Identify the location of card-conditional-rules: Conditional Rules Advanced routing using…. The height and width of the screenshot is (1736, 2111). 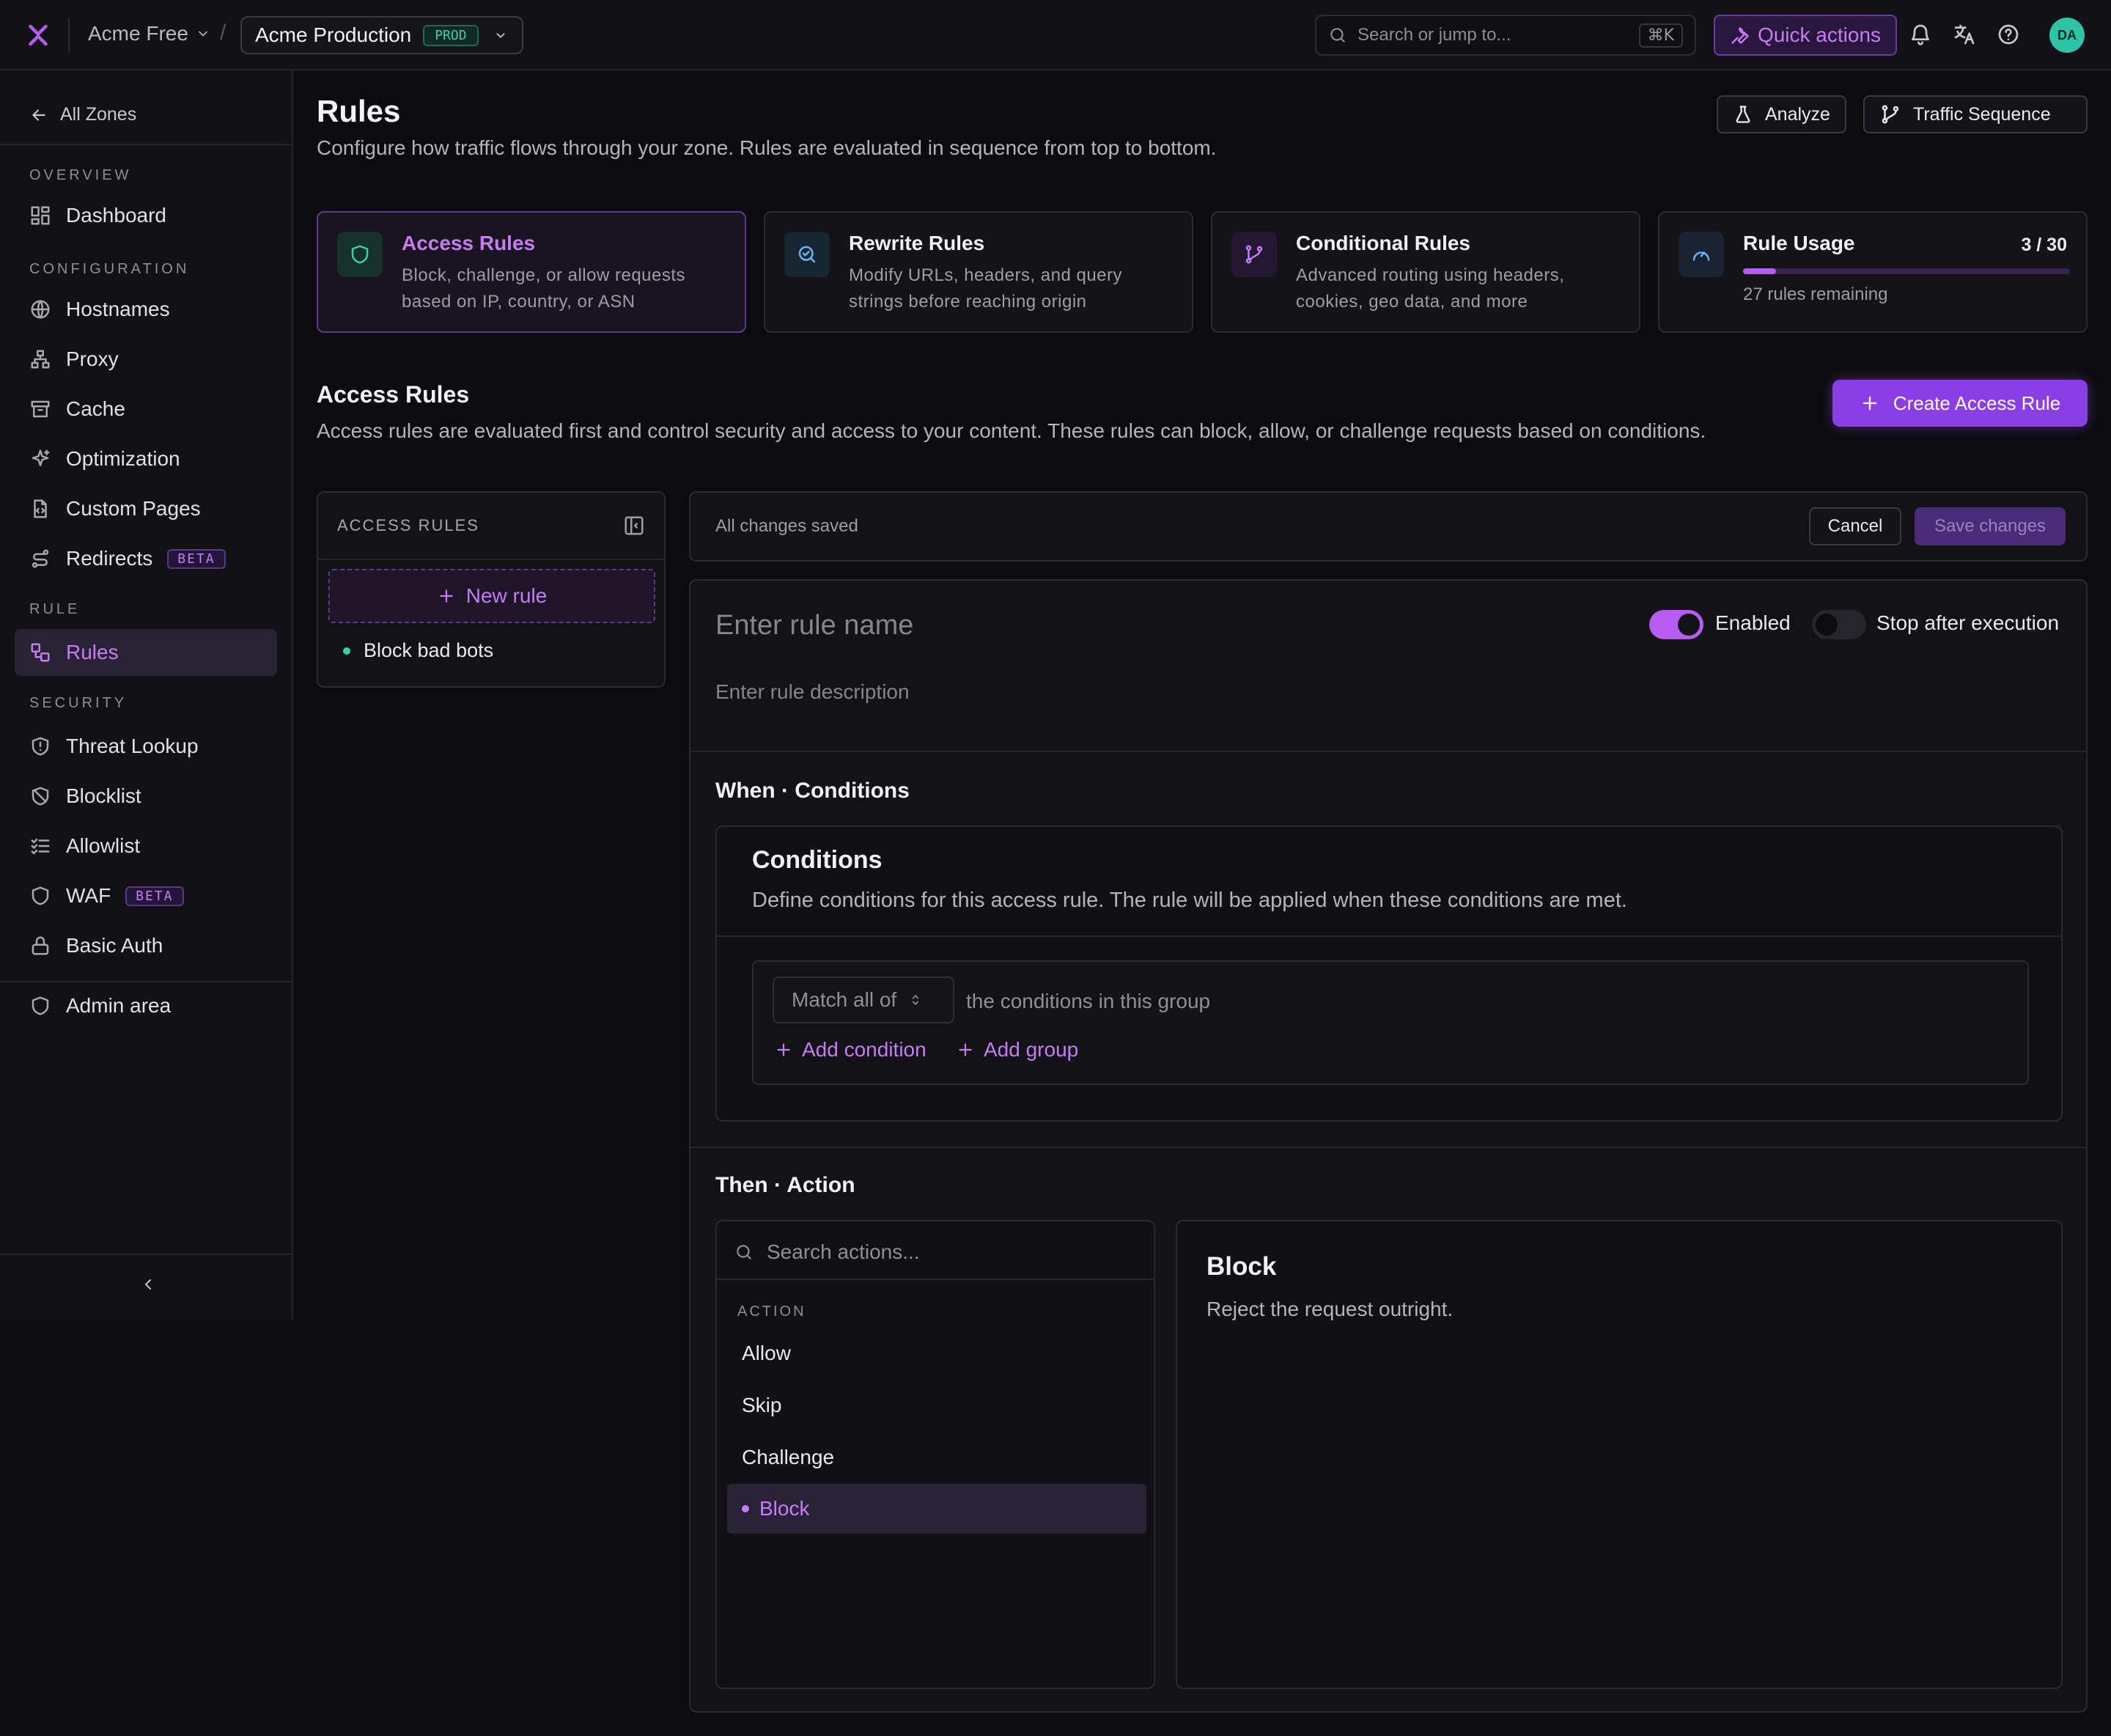
(1425, 272).